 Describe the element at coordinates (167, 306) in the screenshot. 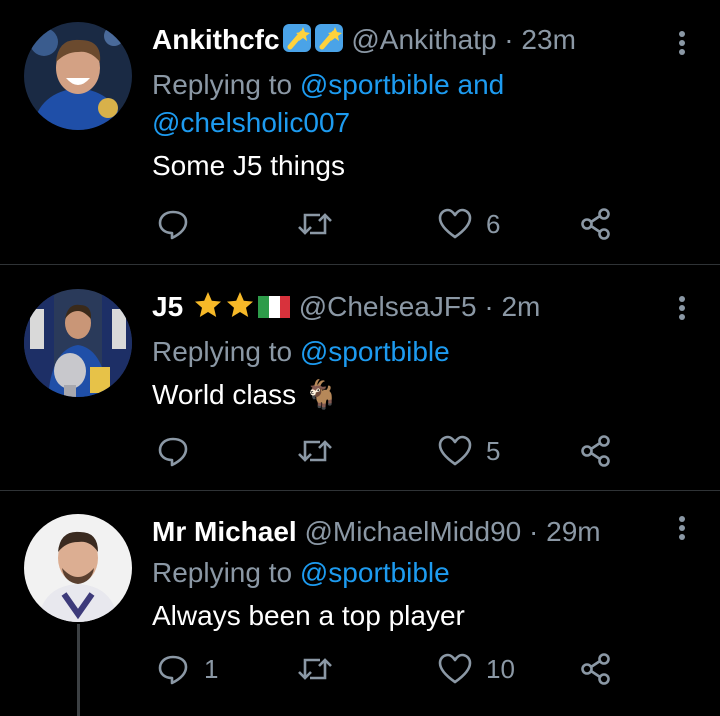

I see `display-name: J5` at that location.